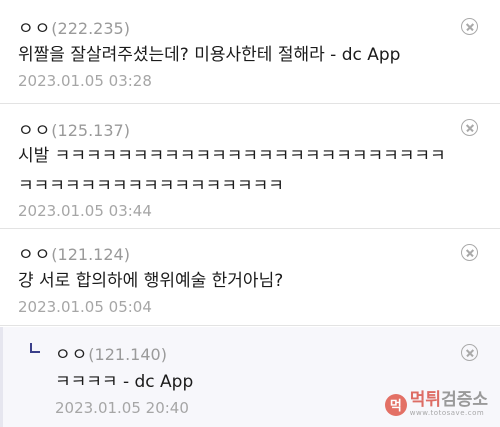  I want to click on watermark: 먹 먹튀검증소 www.totosave.com, so click(436, 404).